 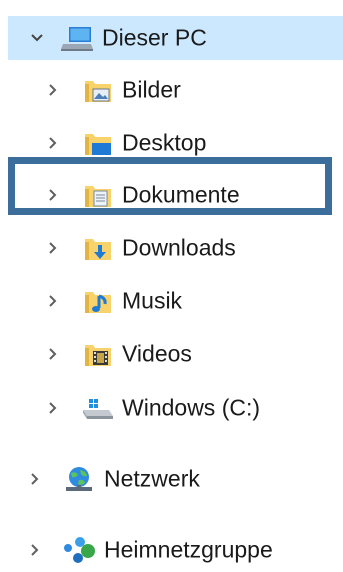 I want to click on nav-item-label: Dieser PC, so click(x=154, y=37).